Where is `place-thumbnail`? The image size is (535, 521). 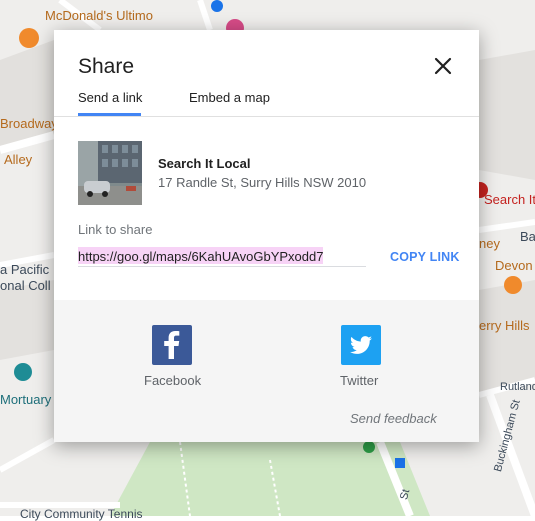
place-thumbnail is located at coordinates (110, 173).